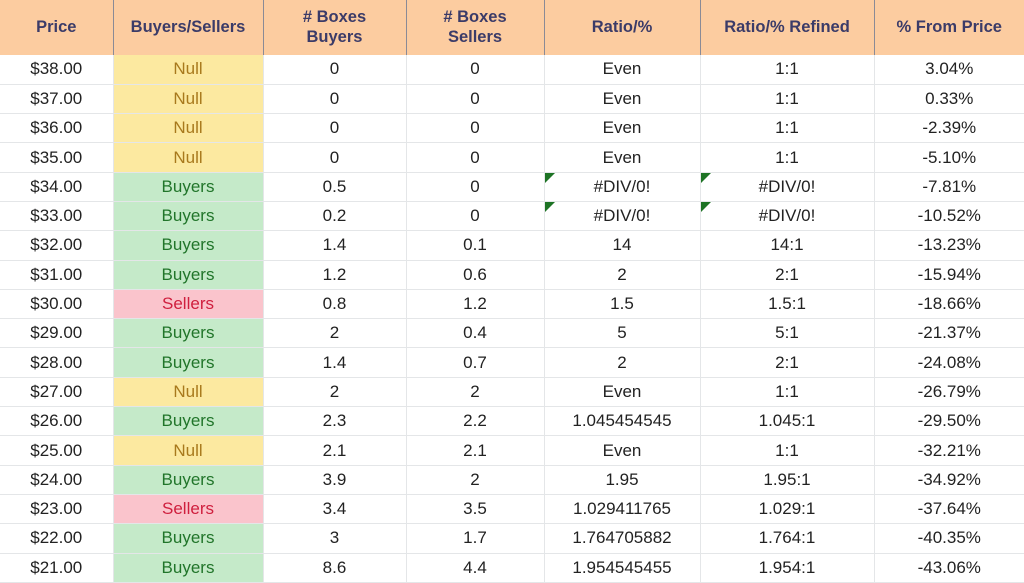 The height and width of the screenshot is (583, 1024). What do you see at coordinates (335, 421) in the screenshot?
I see `cell-boxes-buyers: 2.3` at bounding box center [335, 421].